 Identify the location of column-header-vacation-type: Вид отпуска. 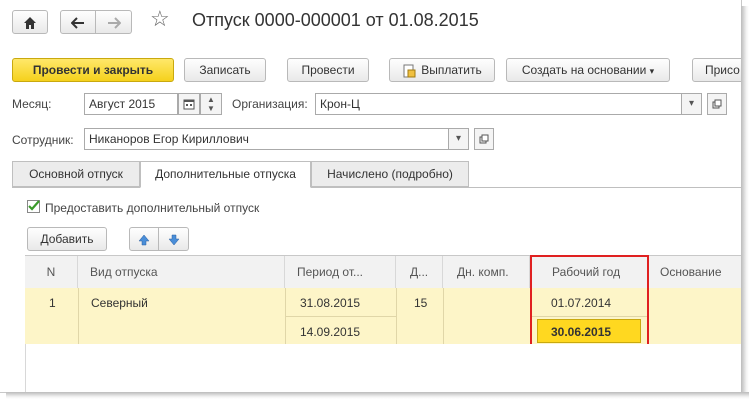
(181, 272).